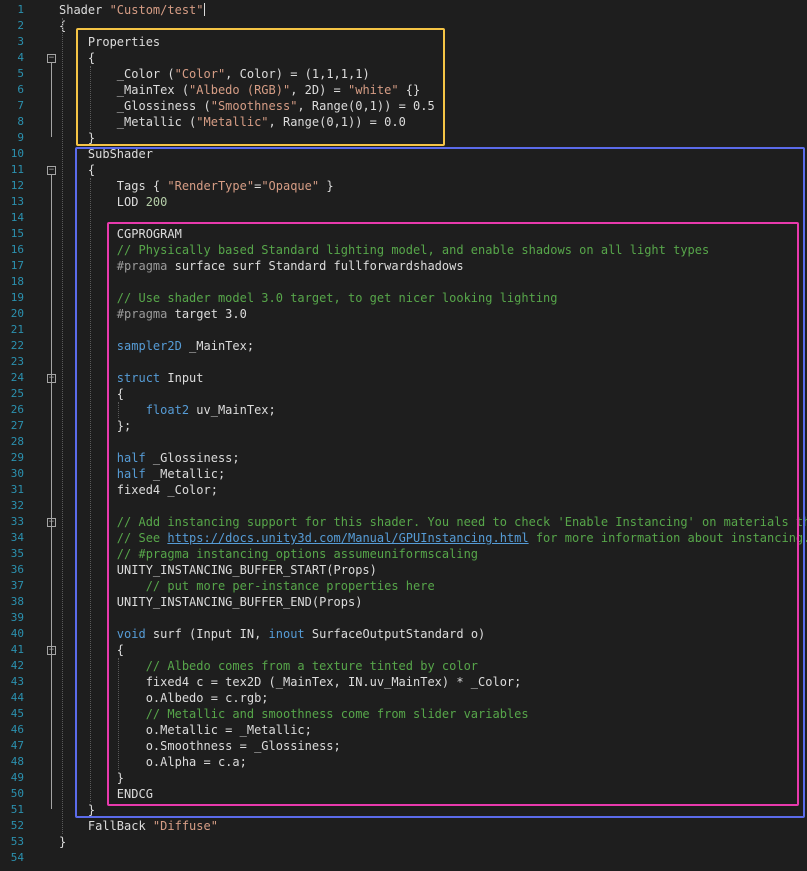 This screenshot has width=807, height=871. What do you see at coordinates (403, 762) in the screenshot?
I see `code-line: 48 o.Alpha = c.a;` at bounding box center [403, 762].